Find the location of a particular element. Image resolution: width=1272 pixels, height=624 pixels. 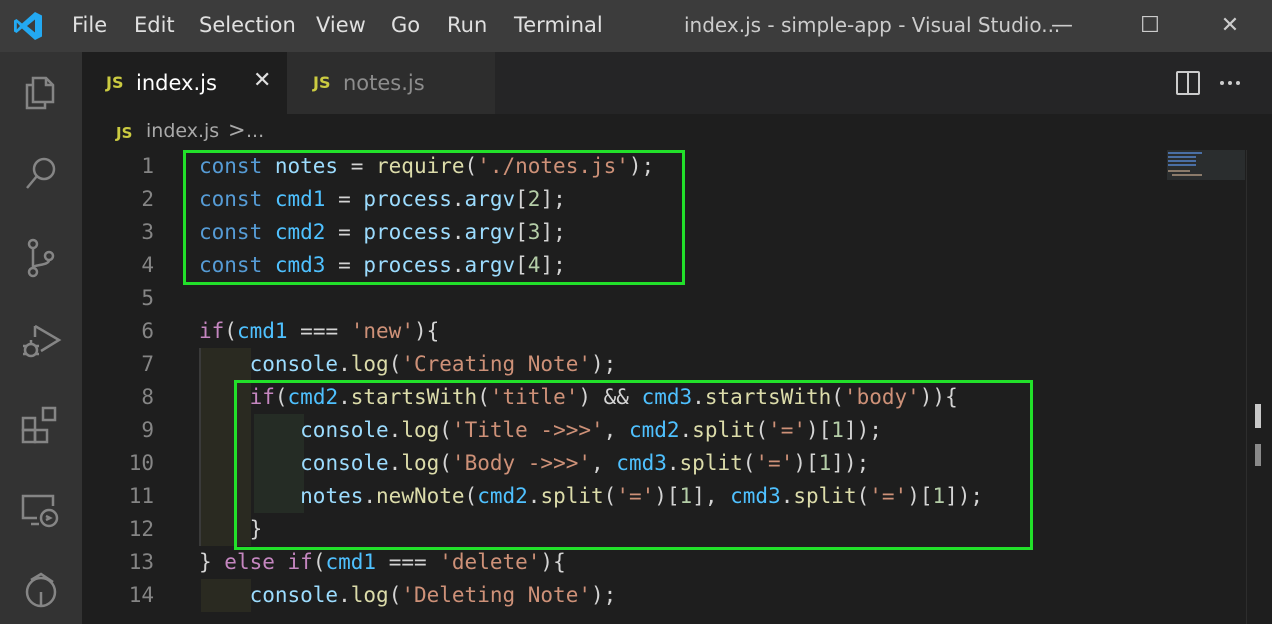

line-number: 4 is located at coordinates (147, 265).